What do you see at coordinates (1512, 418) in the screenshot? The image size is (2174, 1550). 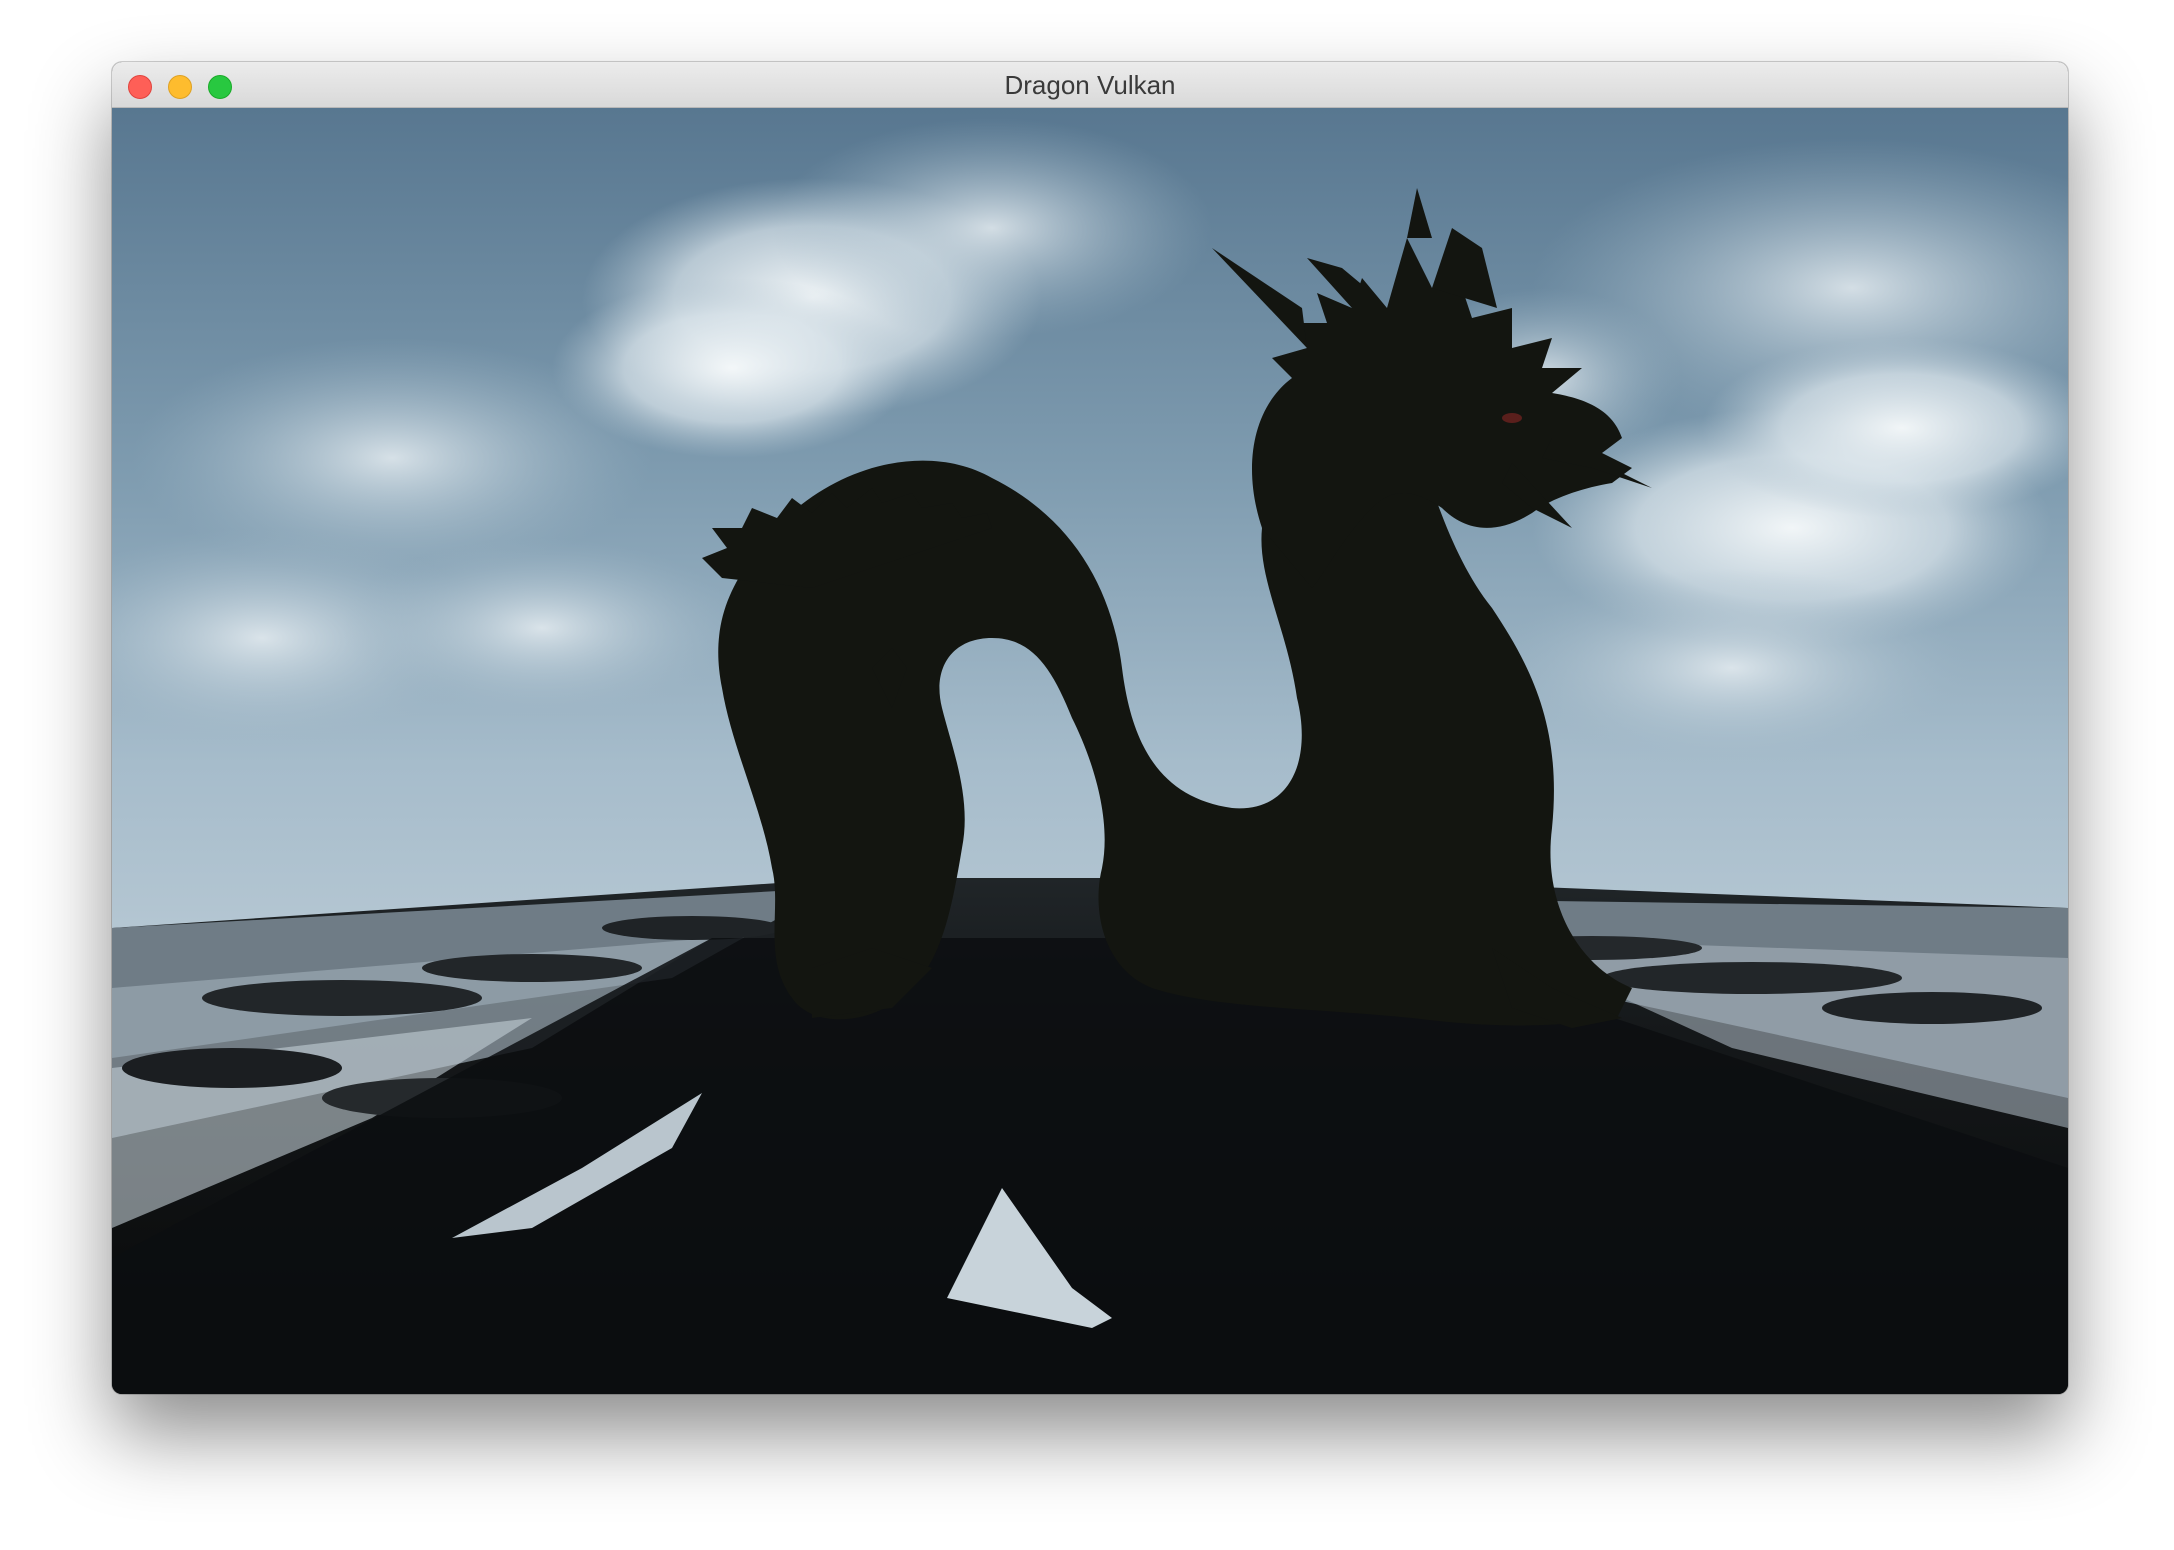 I see `dragon-eye` at bounding box center [1512, 418].